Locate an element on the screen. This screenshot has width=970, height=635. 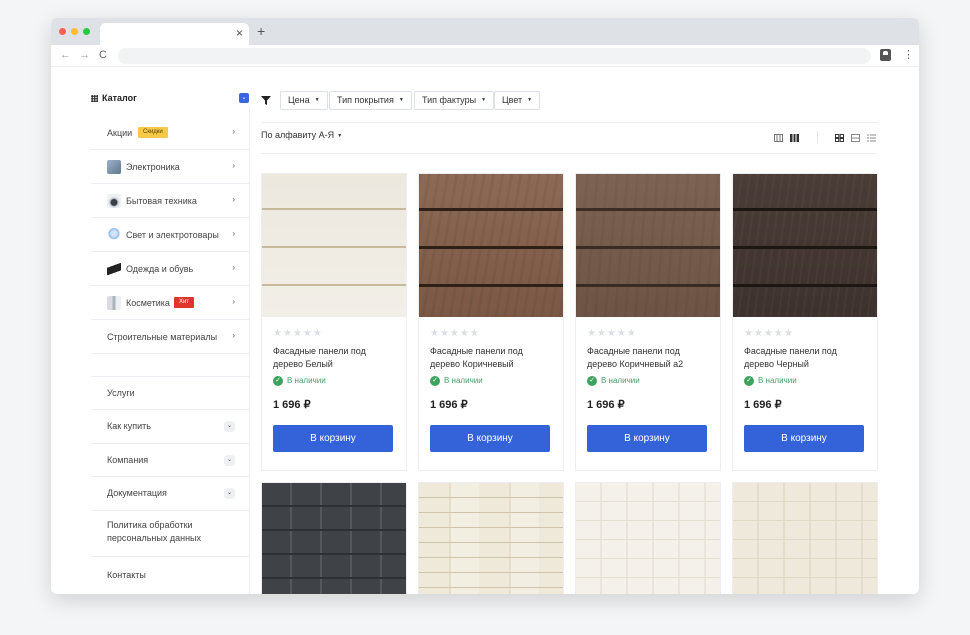
view-wide-icon is located at coordinates (794, 138).